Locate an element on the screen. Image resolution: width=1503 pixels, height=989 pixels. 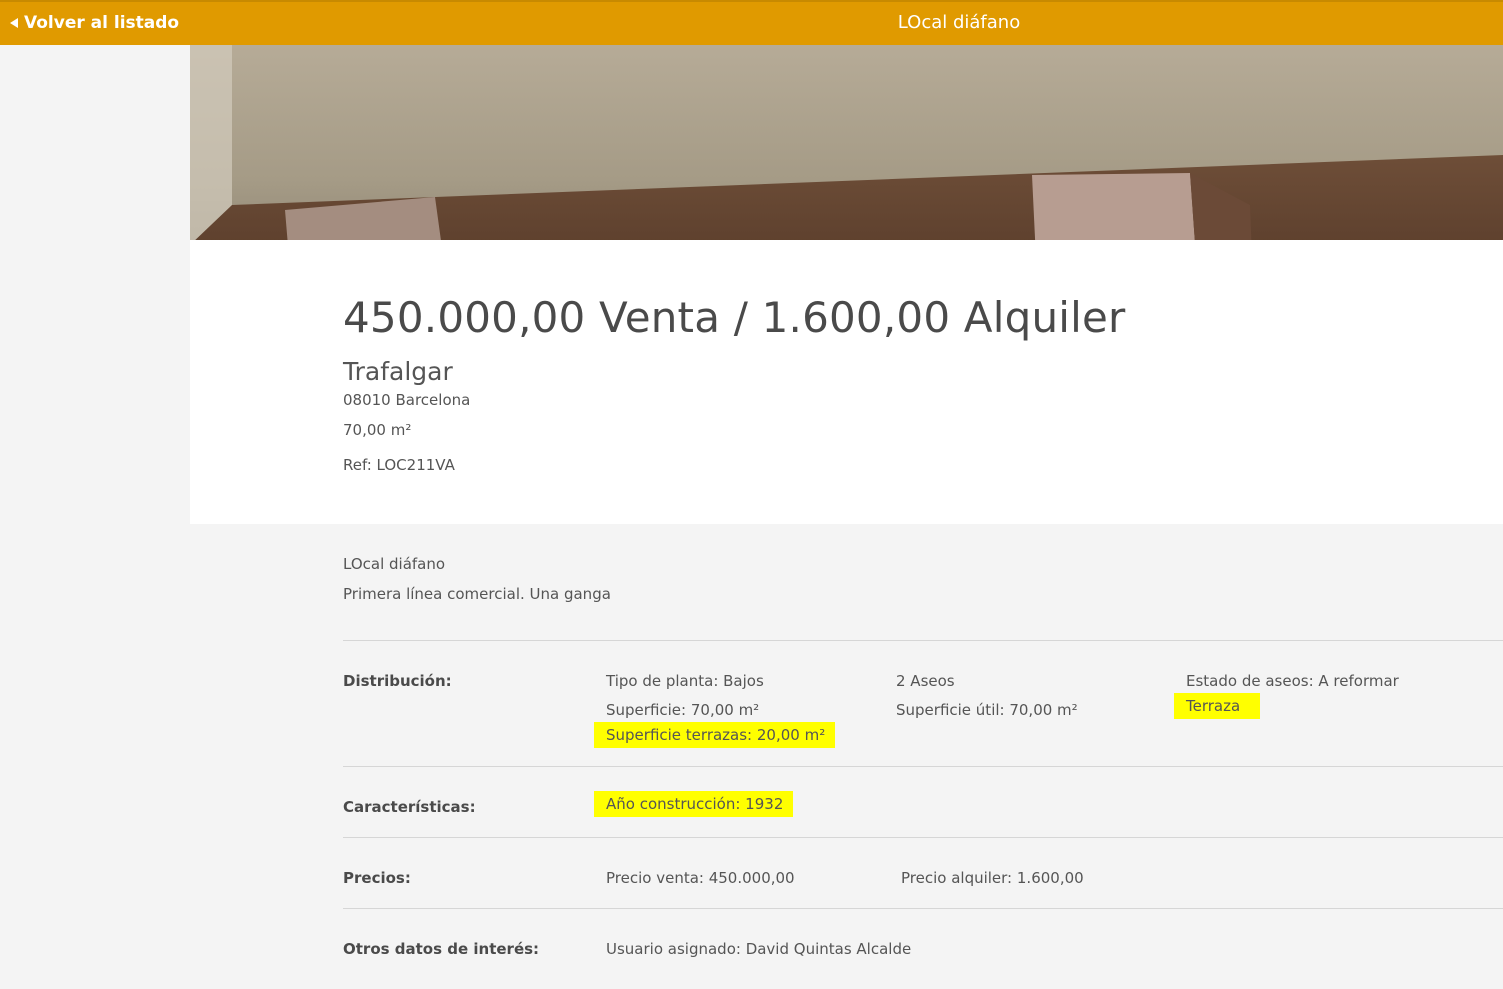
page-title: LOcal diáfano is located at coordinates (959, 22).